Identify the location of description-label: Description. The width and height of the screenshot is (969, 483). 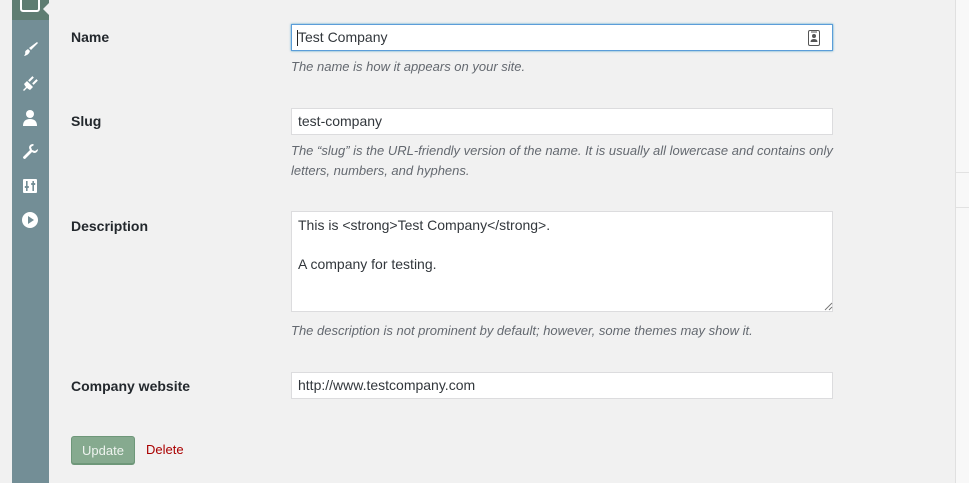
(110, 226).